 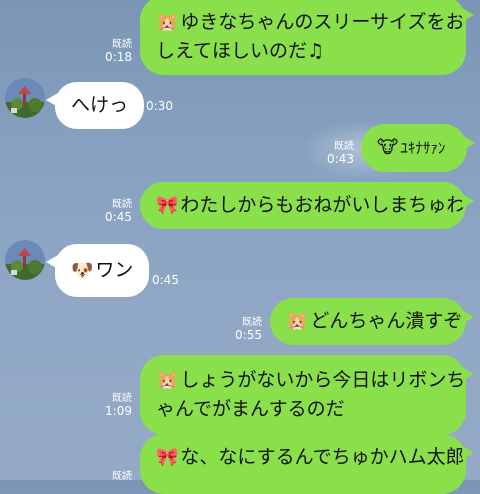 I want to click on message-time: 0:43, so click(x=340, y=159).